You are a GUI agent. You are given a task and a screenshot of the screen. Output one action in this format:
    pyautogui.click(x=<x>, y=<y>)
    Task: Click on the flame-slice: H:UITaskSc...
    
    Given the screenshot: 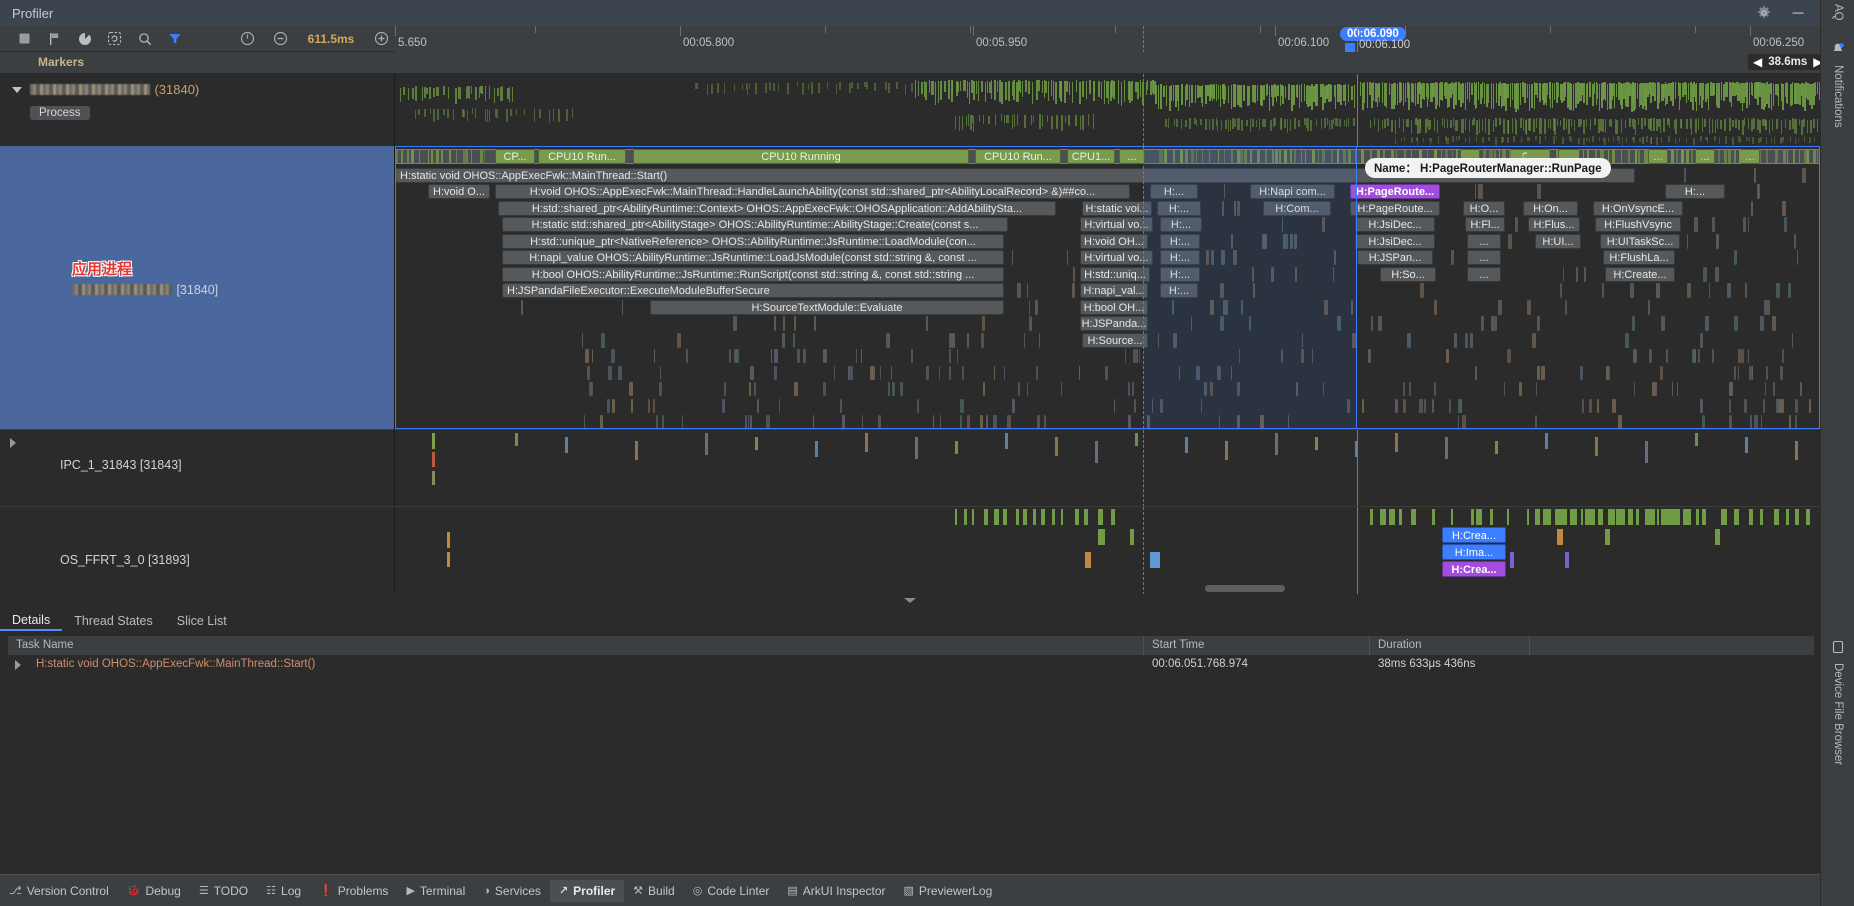 What is the action you would take?
    pyautogui.click(x=1640, y=241)
    